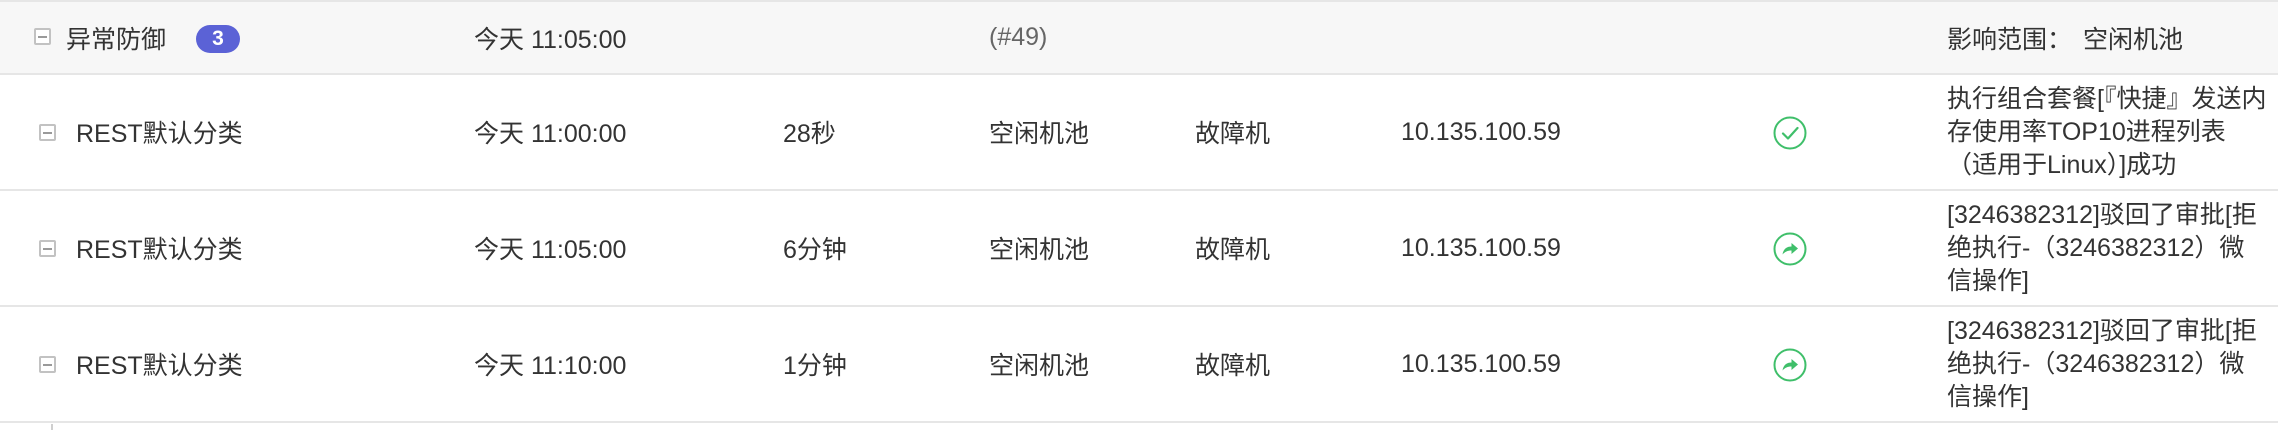  What do you see at coordinates (2107, 131) in the screenshot?
I see `message-cell: 执行组合套餐[『快捷』发送内存使用率TOP10进程列表（适用于Linux）]成功` at bounding box center [2107, 131].